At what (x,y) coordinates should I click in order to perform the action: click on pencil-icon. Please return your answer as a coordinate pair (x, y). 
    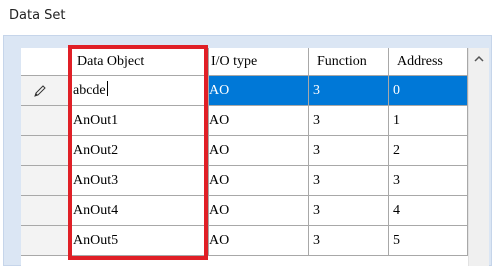
    Looking at the image, I should click on (40, 91).